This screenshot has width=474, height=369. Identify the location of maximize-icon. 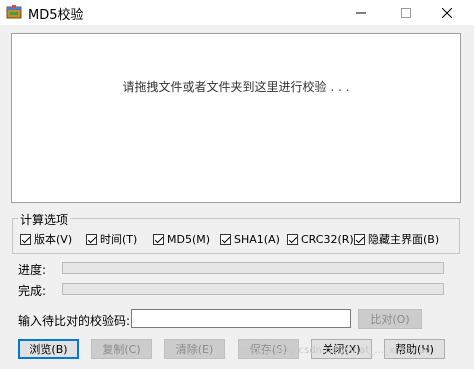
(406, 12).